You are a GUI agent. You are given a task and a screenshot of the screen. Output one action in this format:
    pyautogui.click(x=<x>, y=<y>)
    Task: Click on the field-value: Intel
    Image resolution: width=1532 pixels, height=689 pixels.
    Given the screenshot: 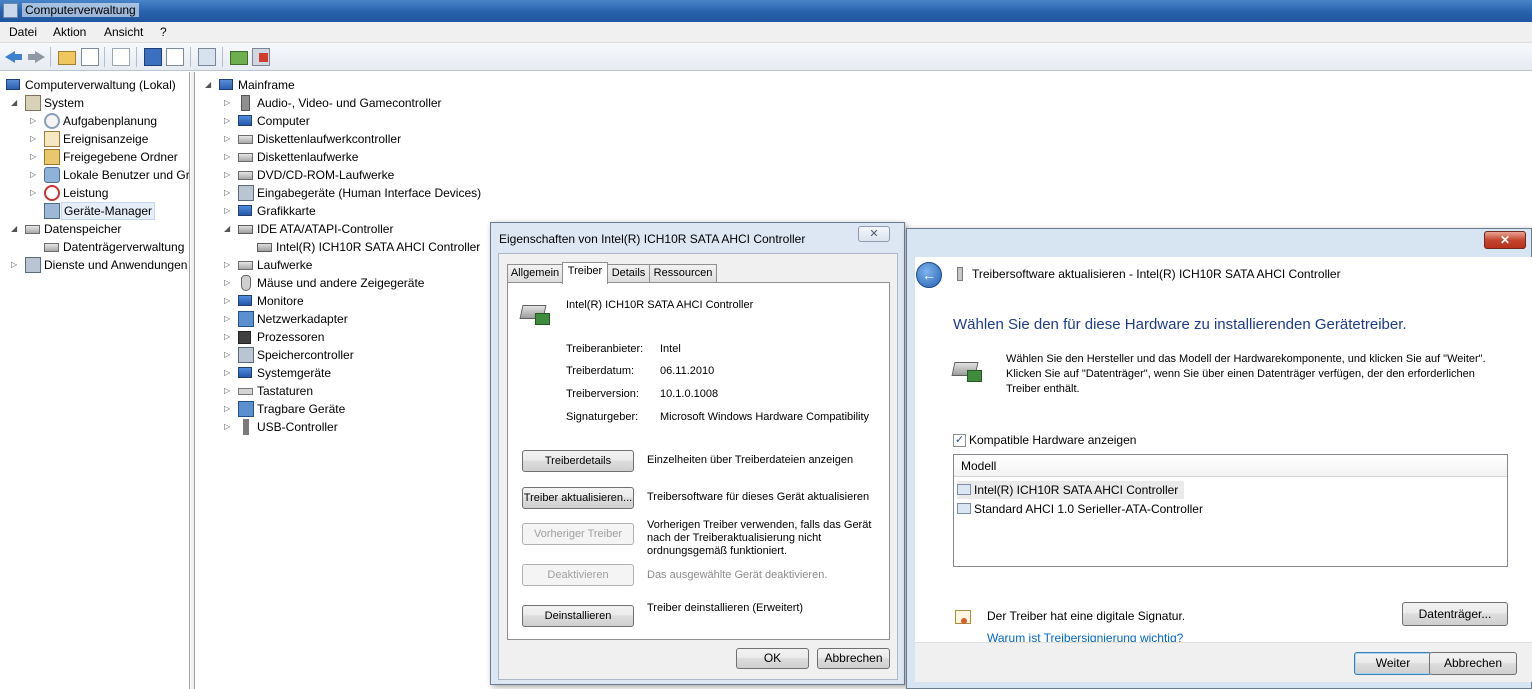 What is the action you would take?
    pyautogui.click(x=670, y=349)
    